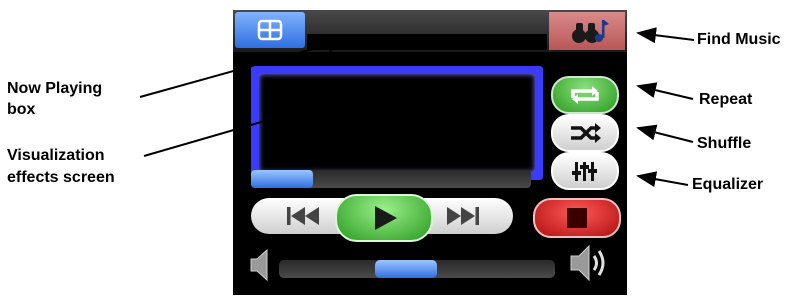 The height and width of the screenshot is (297, 807). Describe the element at coordinates (726, 99) in the screenshot. I see `label-repeat: Repeat` at that location.